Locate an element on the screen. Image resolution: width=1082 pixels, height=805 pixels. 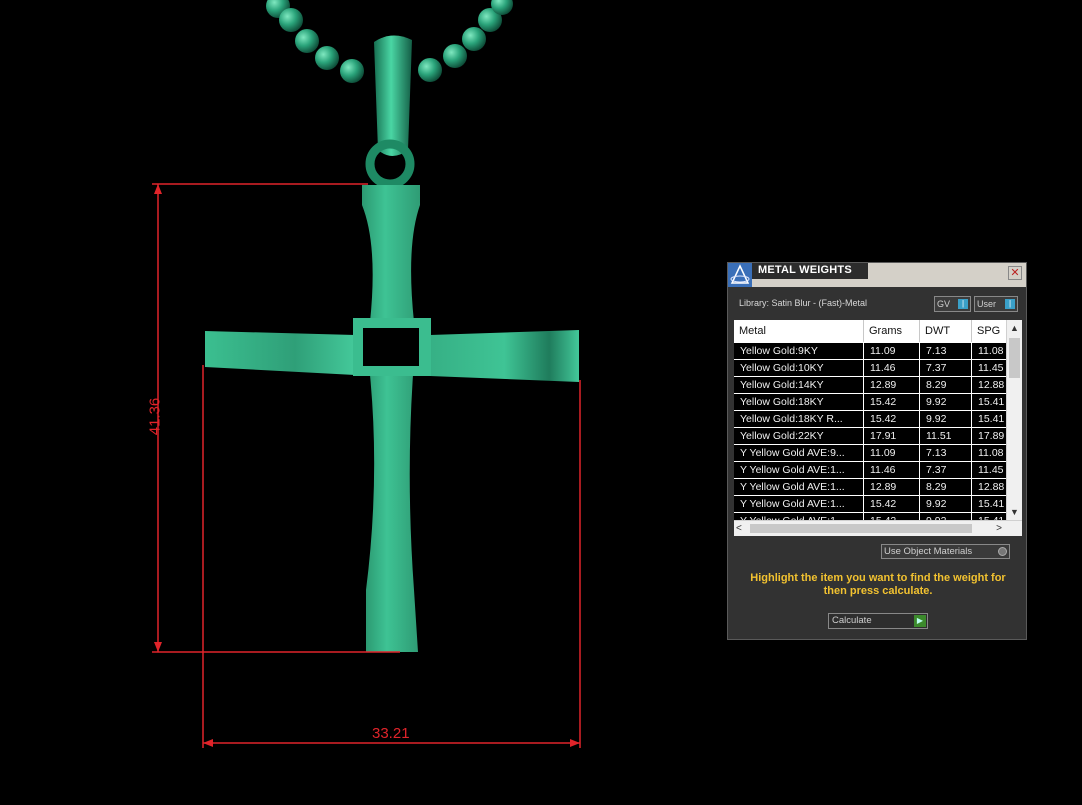
table-row: Y Yellow Gold AVE:1... 11.46 7.37 11.45 is located at coordinates (870, 470).